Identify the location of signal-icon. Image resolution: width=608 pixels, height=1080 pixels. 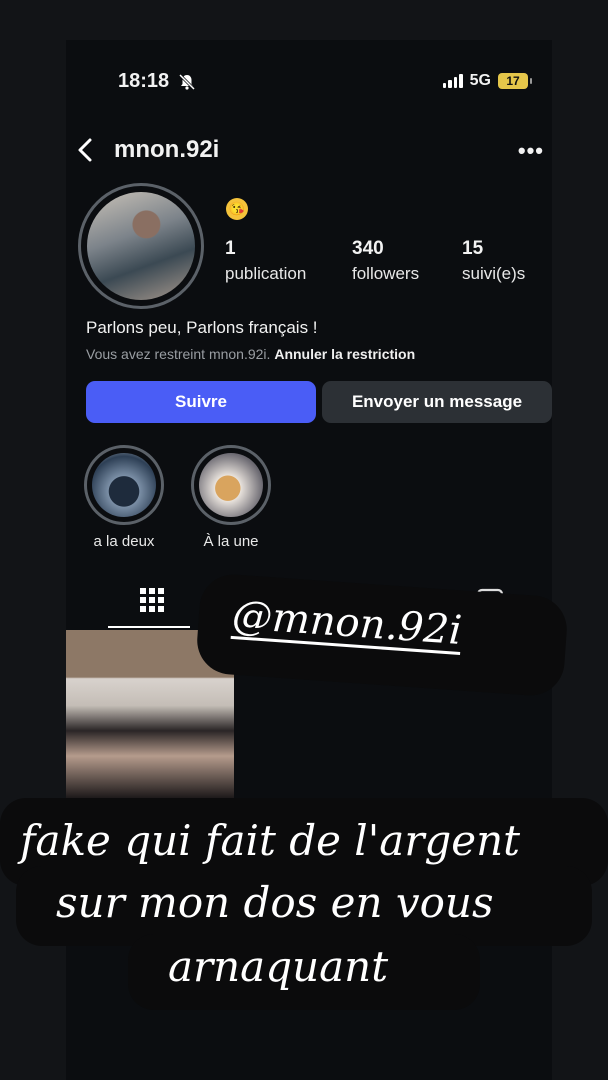
(452, 81).